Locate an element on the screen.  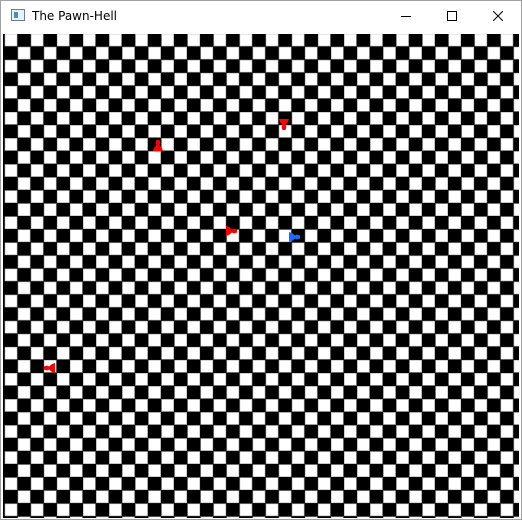
minimize-button is located at coordinates (406, 16).